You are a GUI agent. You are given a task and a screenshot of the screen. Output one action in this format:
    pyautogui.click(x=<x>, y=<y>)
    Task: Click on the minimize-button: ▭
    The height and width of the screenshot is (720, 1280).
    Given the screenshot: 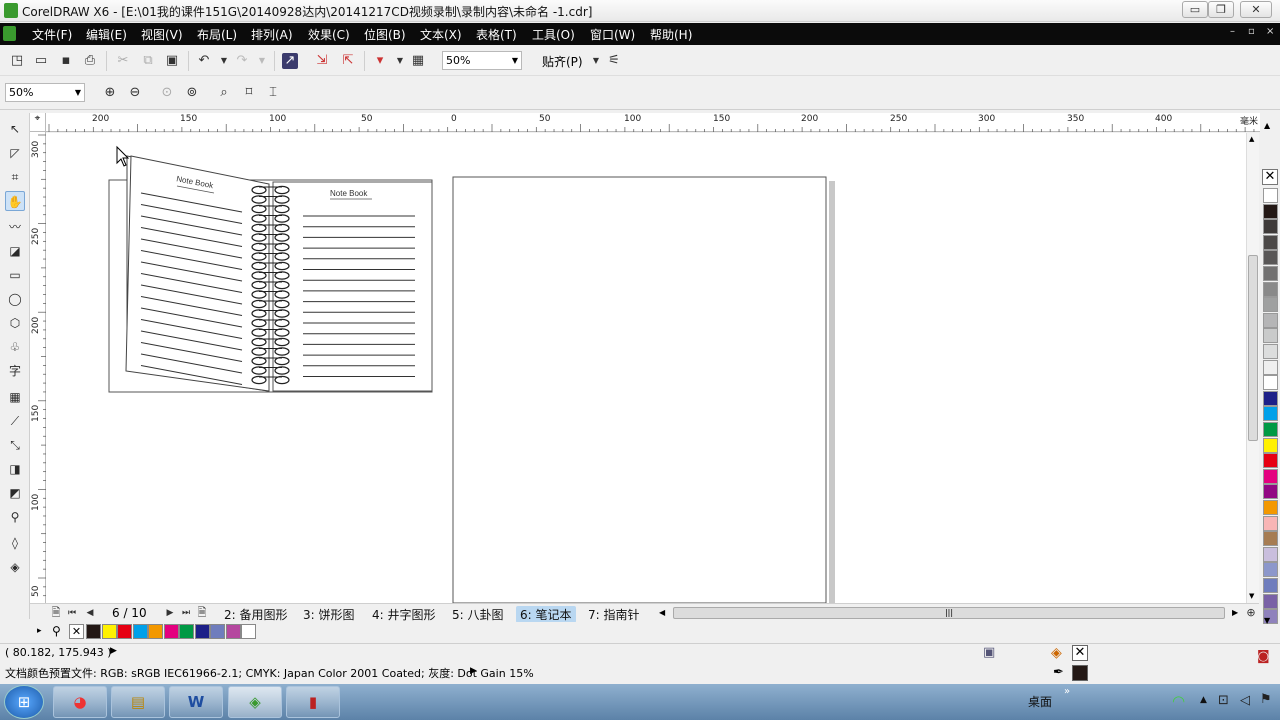 What is the action you would take?
    pyautogui.click(x=1195, y=9)
    